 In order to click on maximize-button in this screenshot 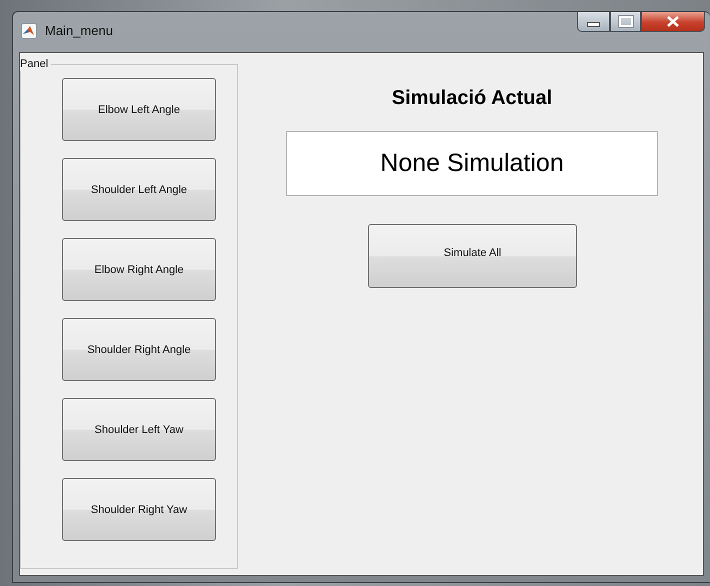, I will do `click(625, 22)`.